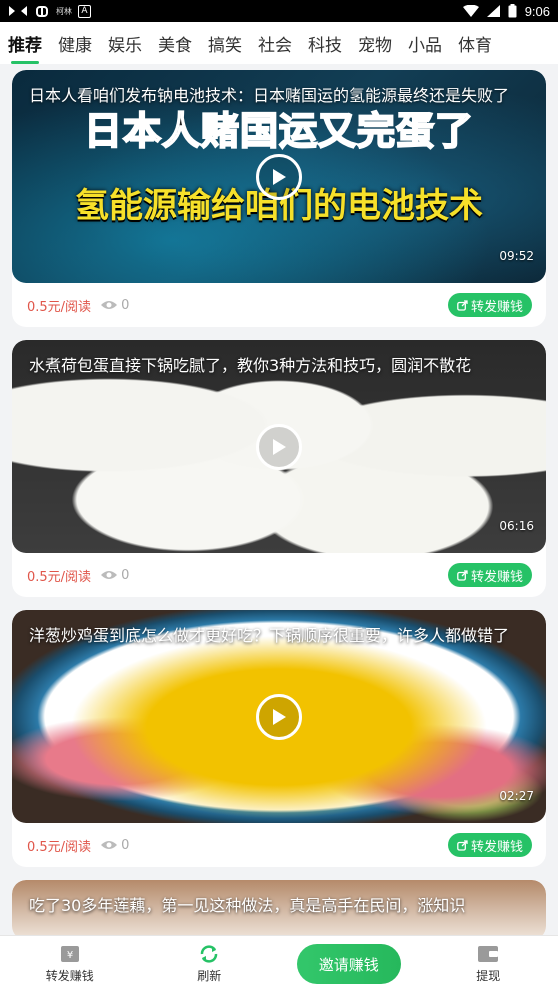  What do you see at coordinates (209, 976) in the screenshot?
I see `nav-refresh-label: 刷新` at bounding box center [209, 976].